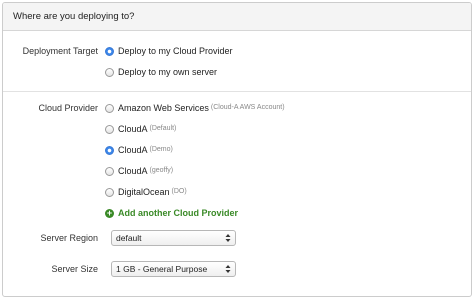 The image size is (474, 299). What do you see at coordinates (237, 17) in the screenshot?
I see `panel-title: Where are you deploying to?` at bounding box center [237, 17].